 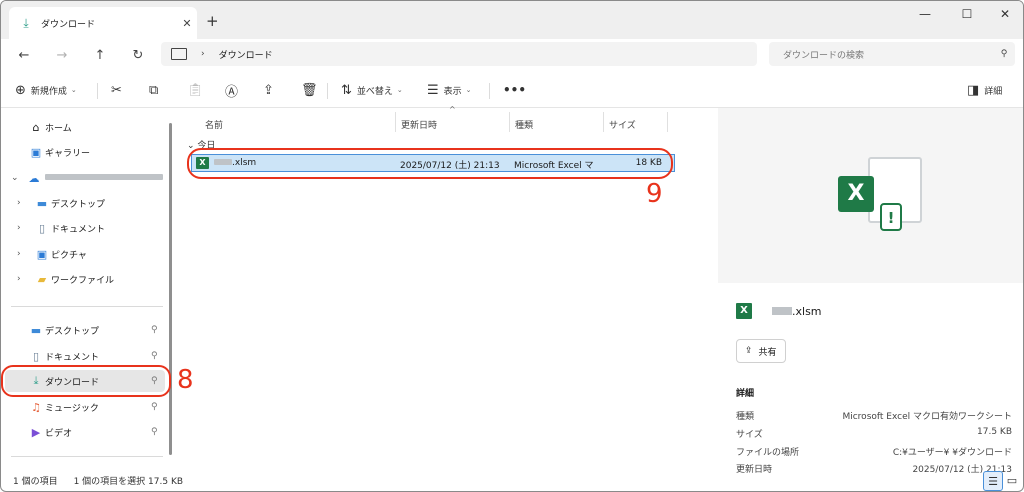 I want to click on tab-downloads: ⤓ ダウンロード ✕, so click(x=103, y=23).